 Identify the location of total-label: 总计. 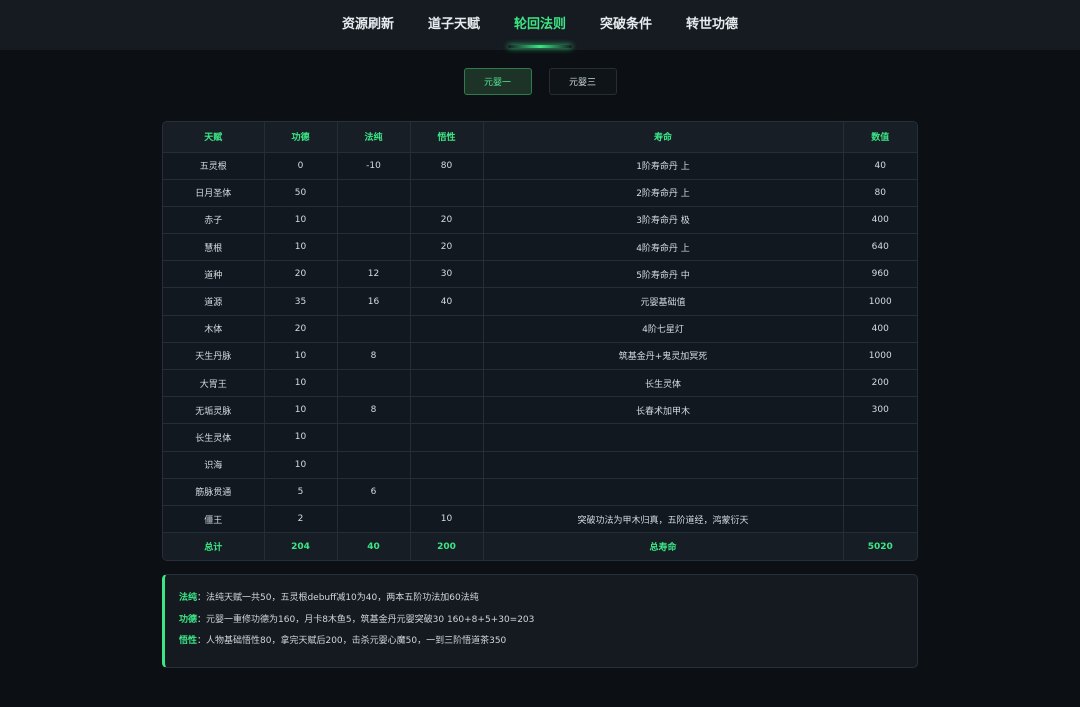
(214, 546).